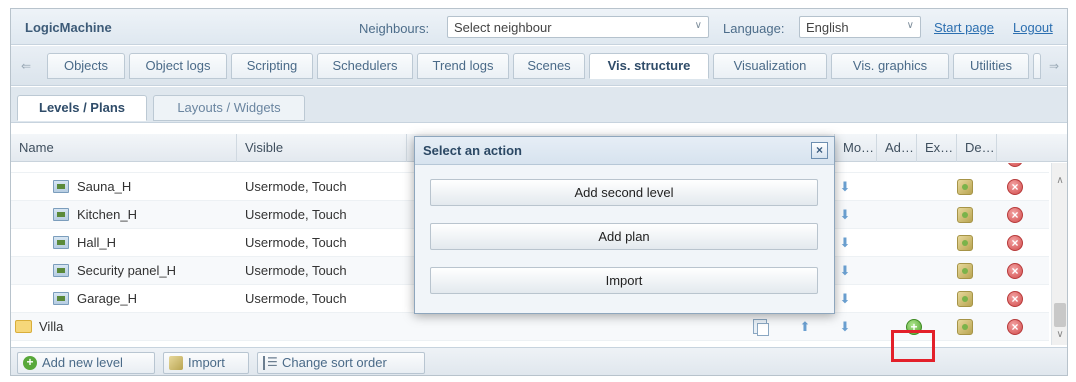 This screenshot has width=1076, height=382. Describe the element at coordinates (890, 66) in the screenshot. I see `tab-vis-graphics: Vis. graphics` at that location.